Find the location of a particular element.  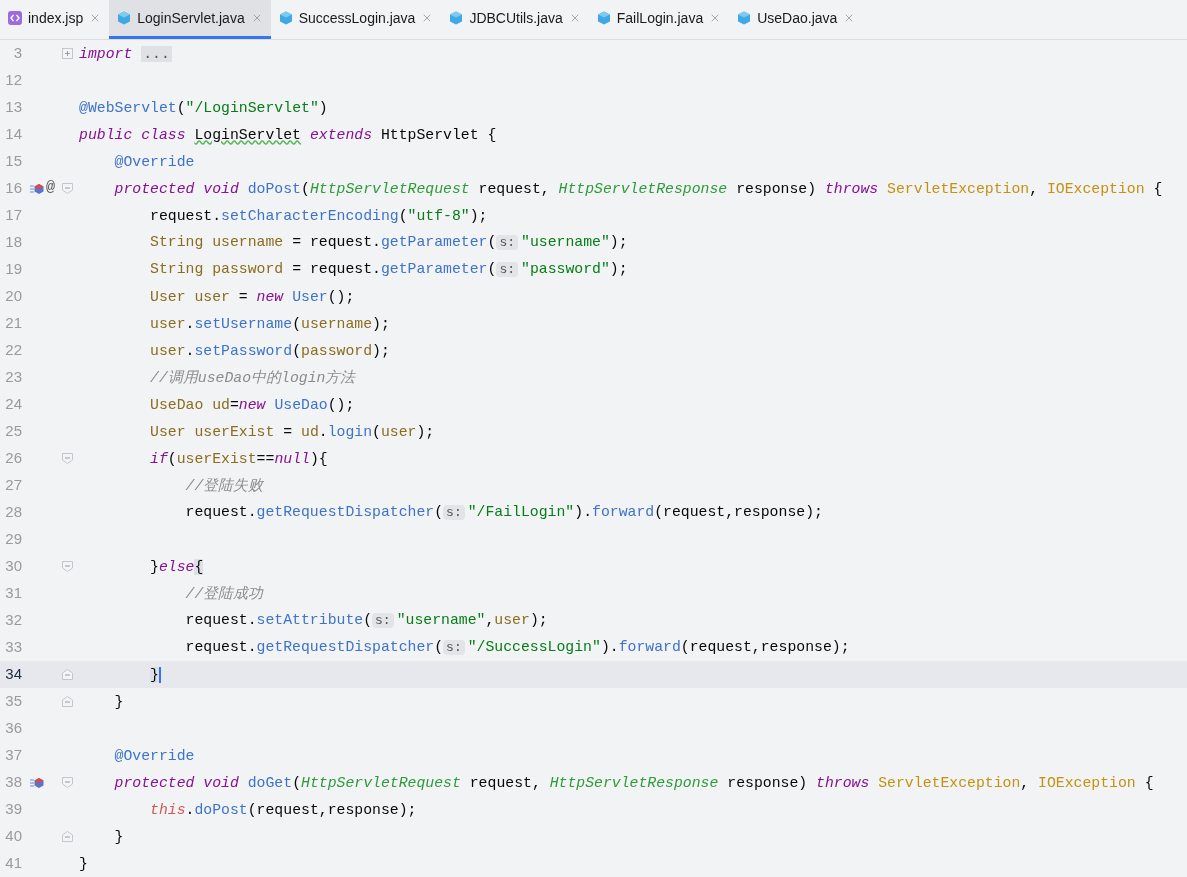

line-number: 38 is located at coordinates (13, 782).